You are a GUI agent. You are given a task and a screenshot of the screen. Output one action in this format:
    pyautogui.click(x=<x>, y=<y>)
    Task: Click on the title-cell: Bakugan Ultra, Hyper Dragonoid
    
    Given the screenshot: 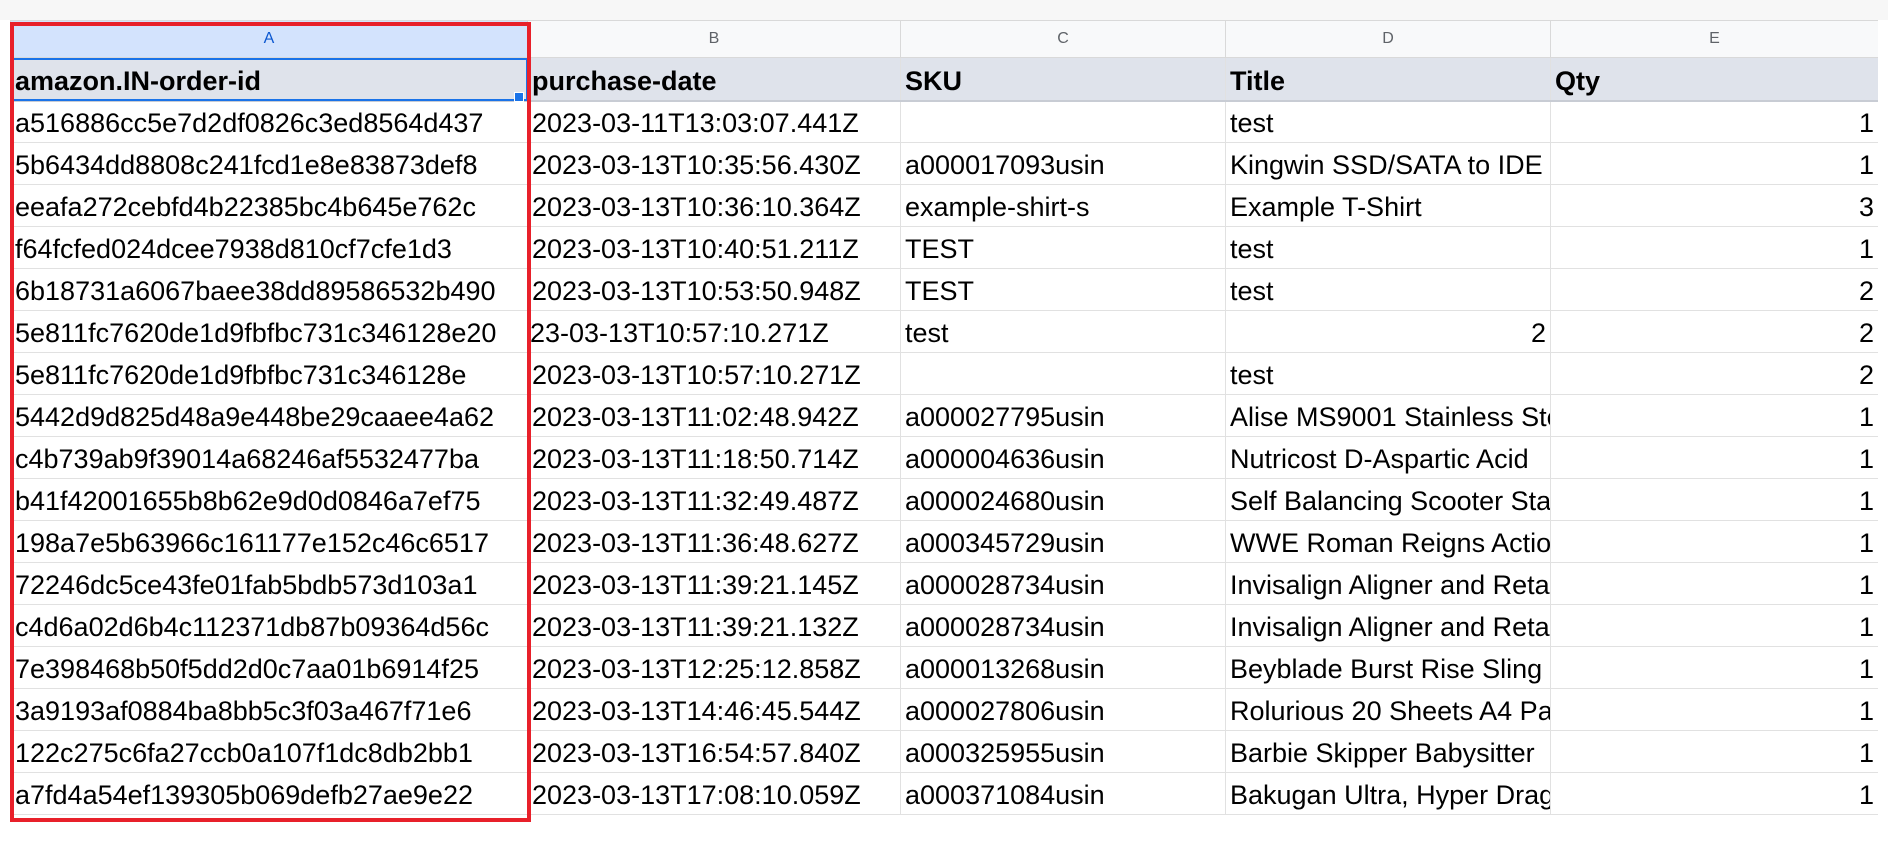 What is the action you would take?
    pyautogui.click(x=1388, y=793)
    